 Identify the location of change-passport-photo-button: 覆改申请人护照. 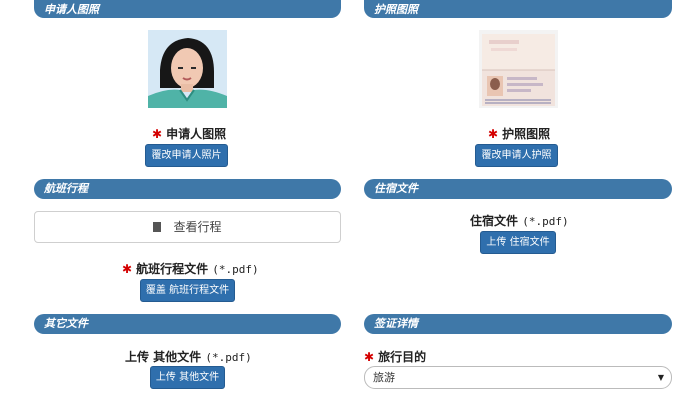
(516, 155).